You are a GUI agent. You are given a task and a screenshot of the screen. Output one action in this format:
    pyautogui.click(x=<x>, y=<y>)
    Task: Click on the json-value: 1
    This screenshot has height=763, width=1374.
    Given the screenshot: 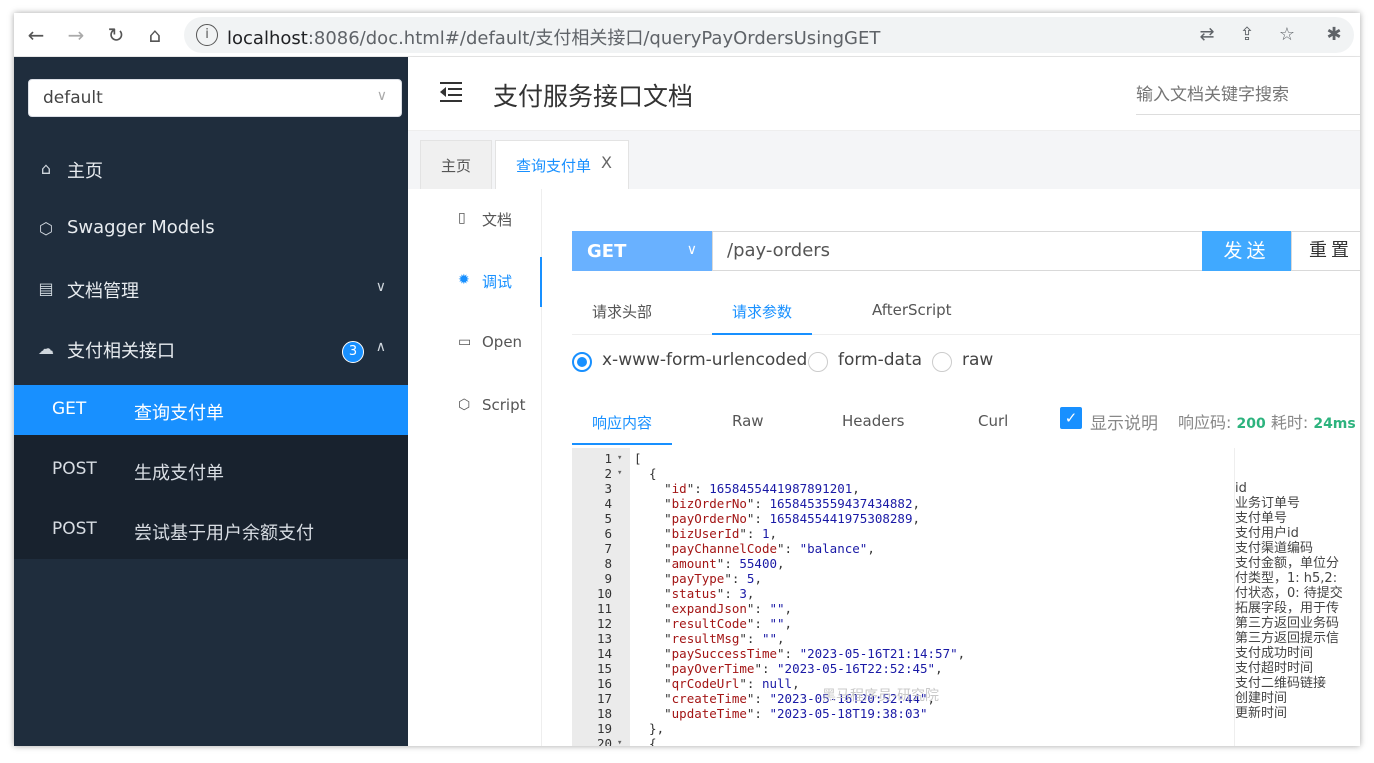 What is the action you would take?
    pyautogui.click(x=765, y=533)
    